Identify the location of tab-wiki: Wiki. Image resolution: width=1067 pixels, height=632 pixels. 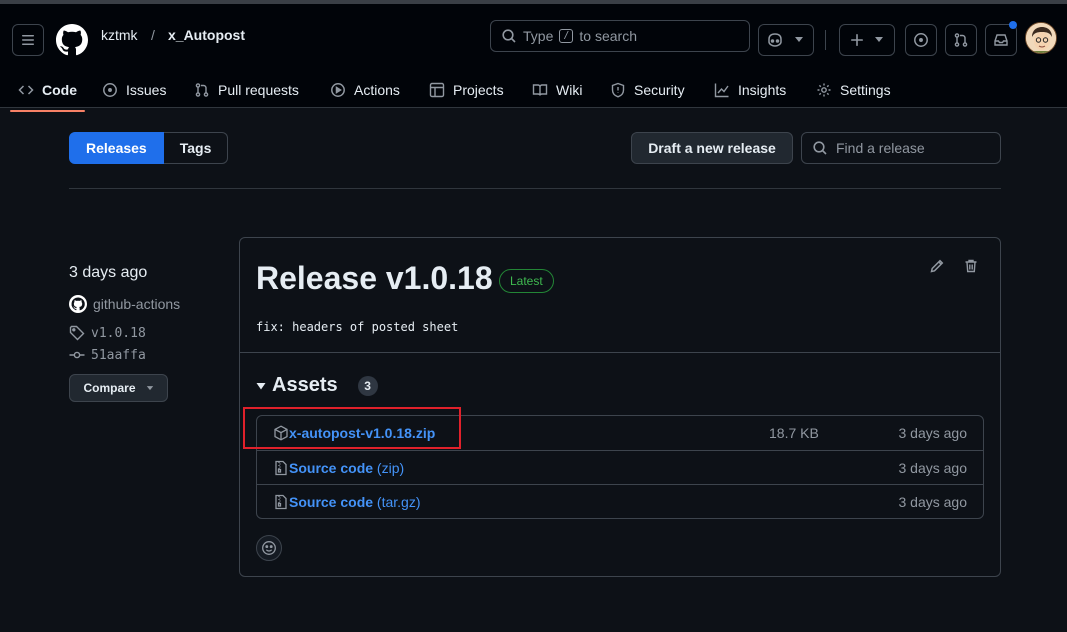
(557, 90).